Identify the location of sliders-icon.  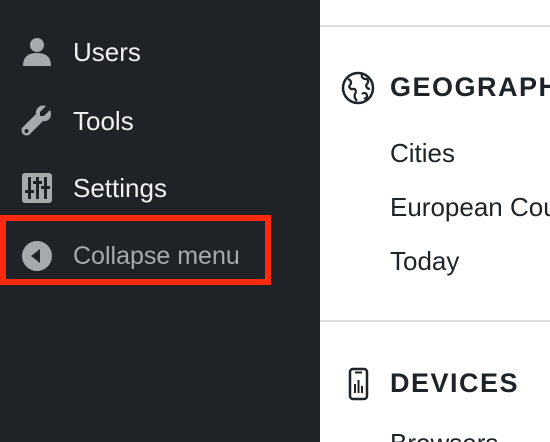
(37, 188).